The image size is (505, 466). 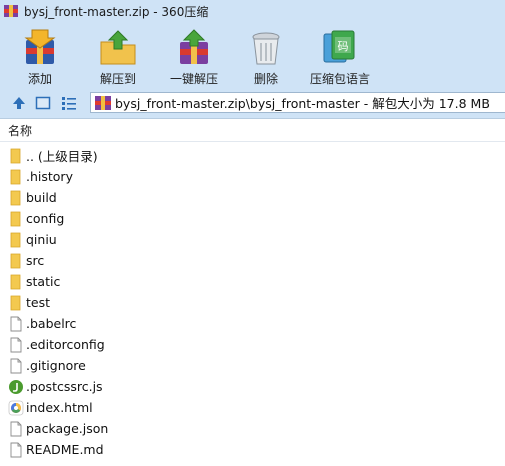 What do you see at coordinates (265, 79) in the screenshot?
I see `delete-label: 删除` at bounding box center [265, 79].